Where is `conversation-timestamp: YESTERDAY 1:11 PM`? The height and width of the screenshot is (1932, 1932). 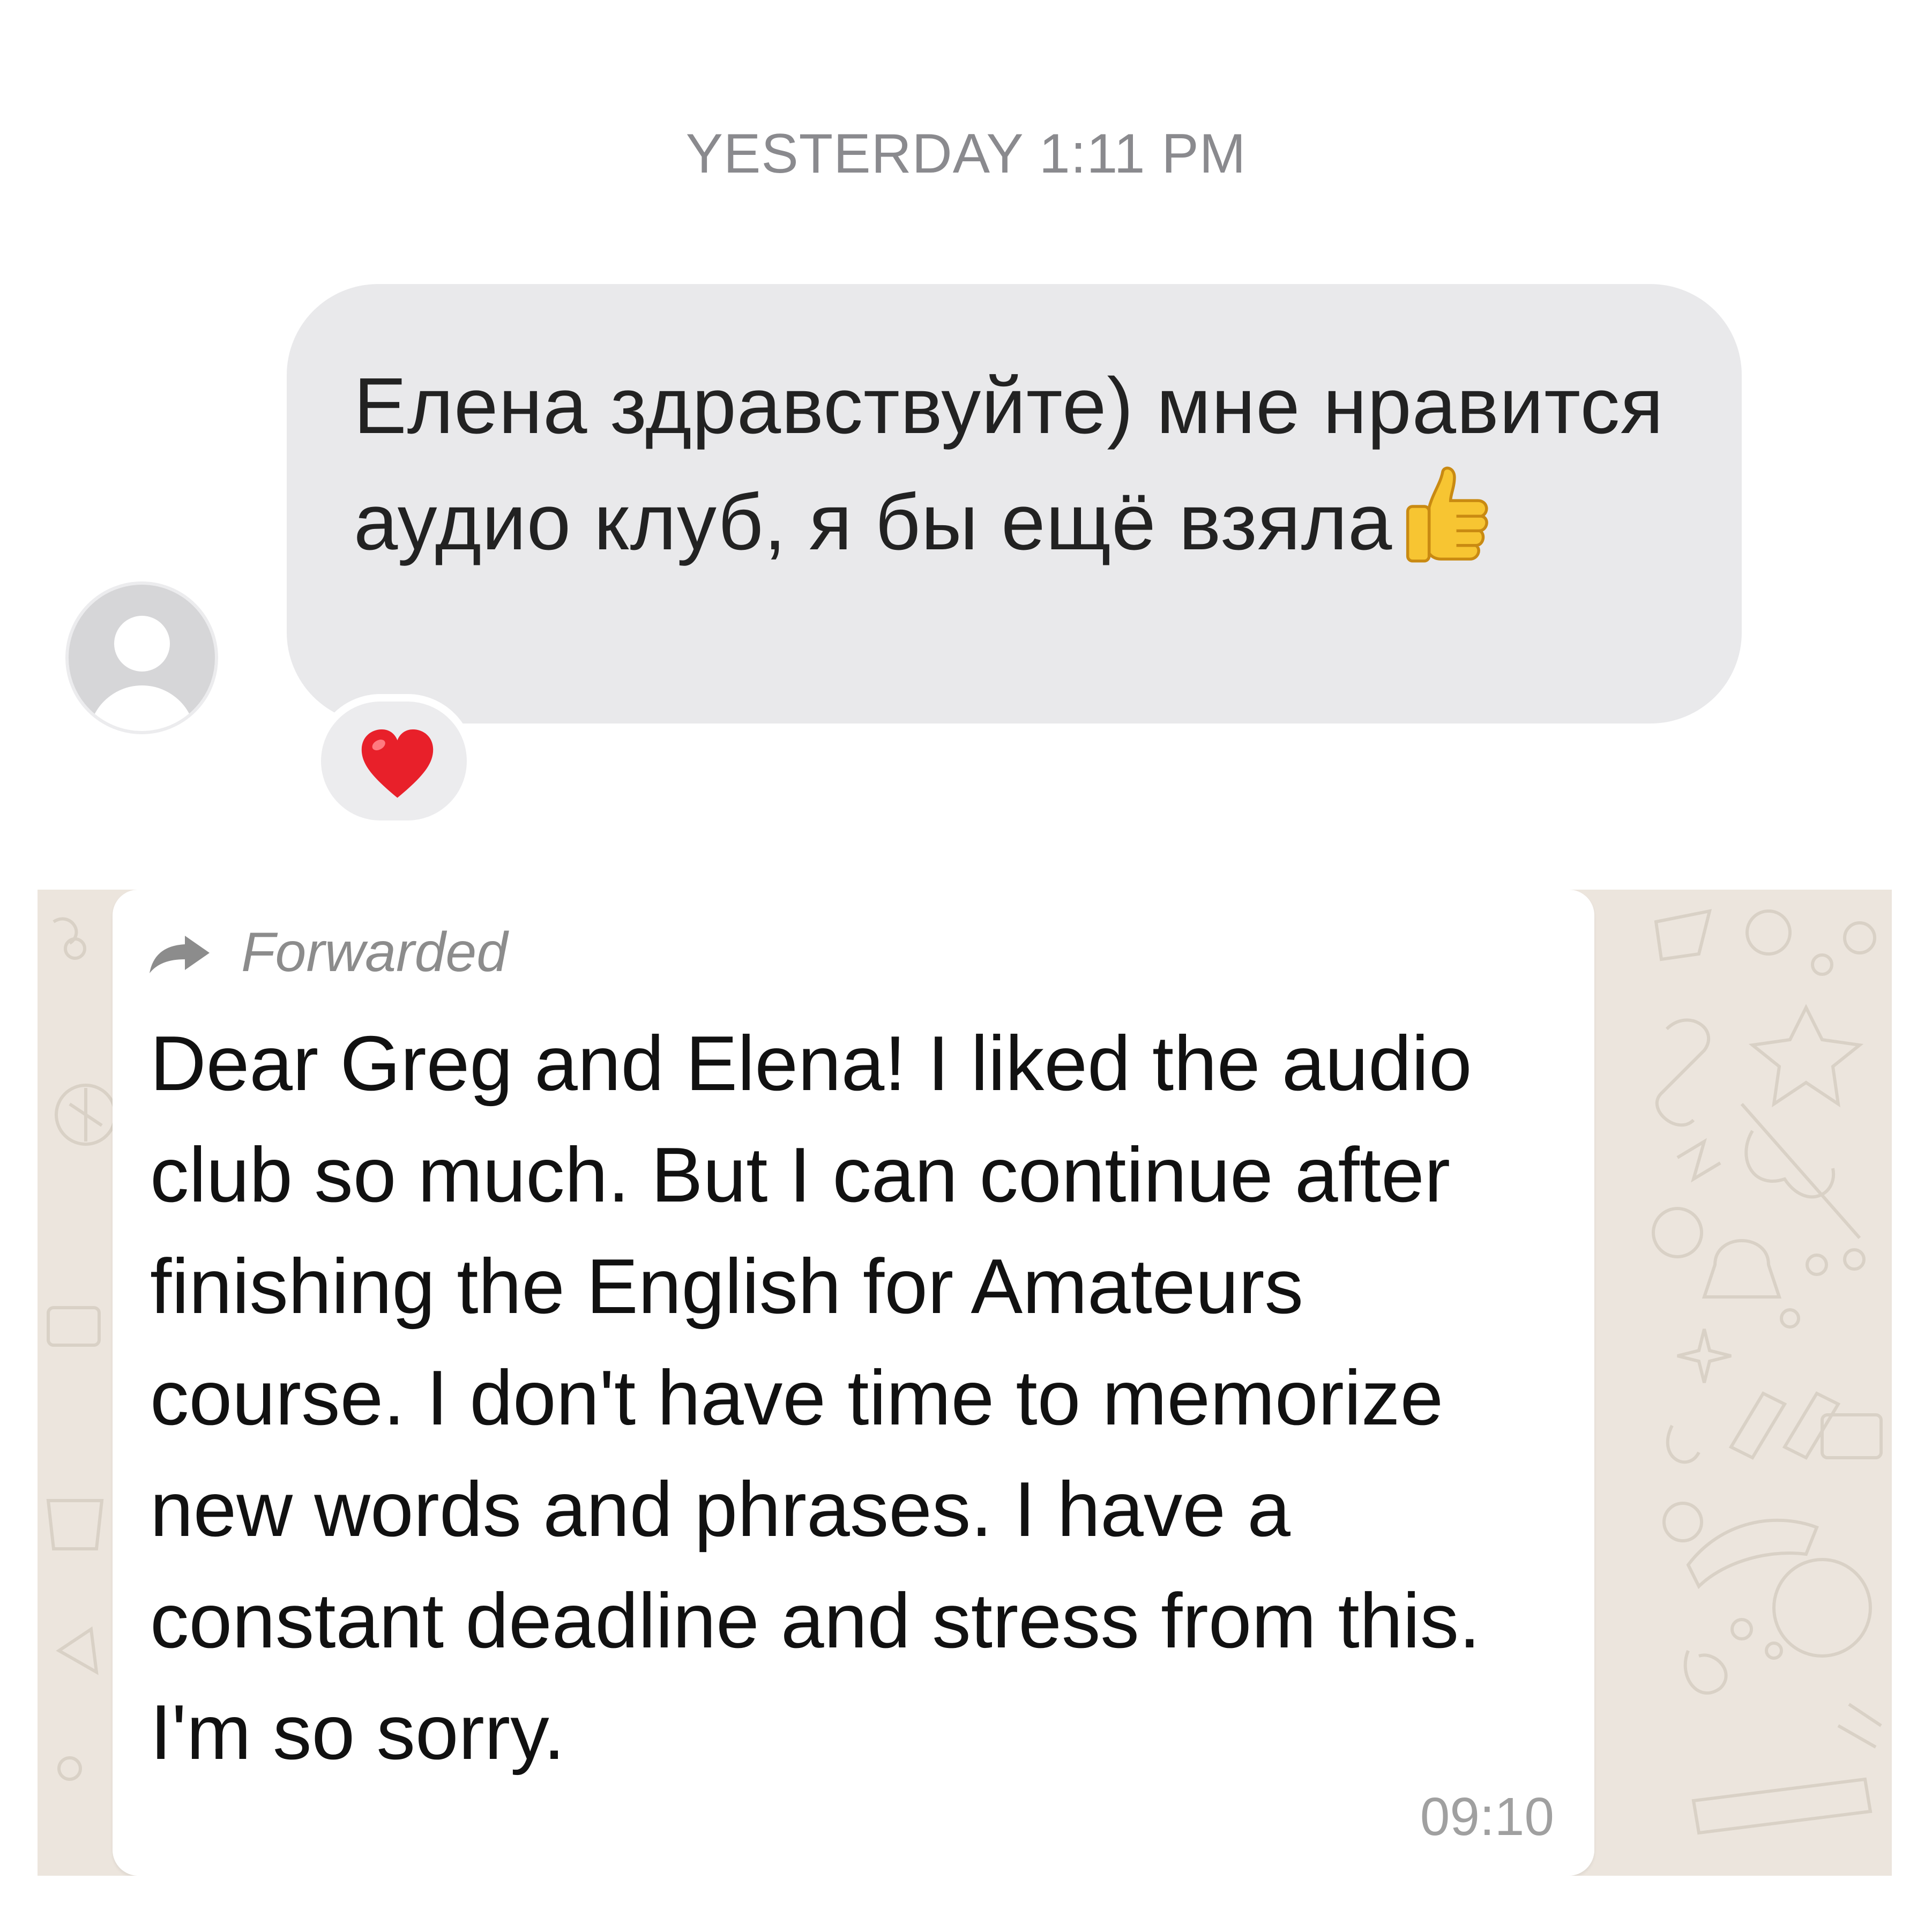 conversation-timestamp: YESTERDAY 1:11 PM is located at coordinates (966, 154).